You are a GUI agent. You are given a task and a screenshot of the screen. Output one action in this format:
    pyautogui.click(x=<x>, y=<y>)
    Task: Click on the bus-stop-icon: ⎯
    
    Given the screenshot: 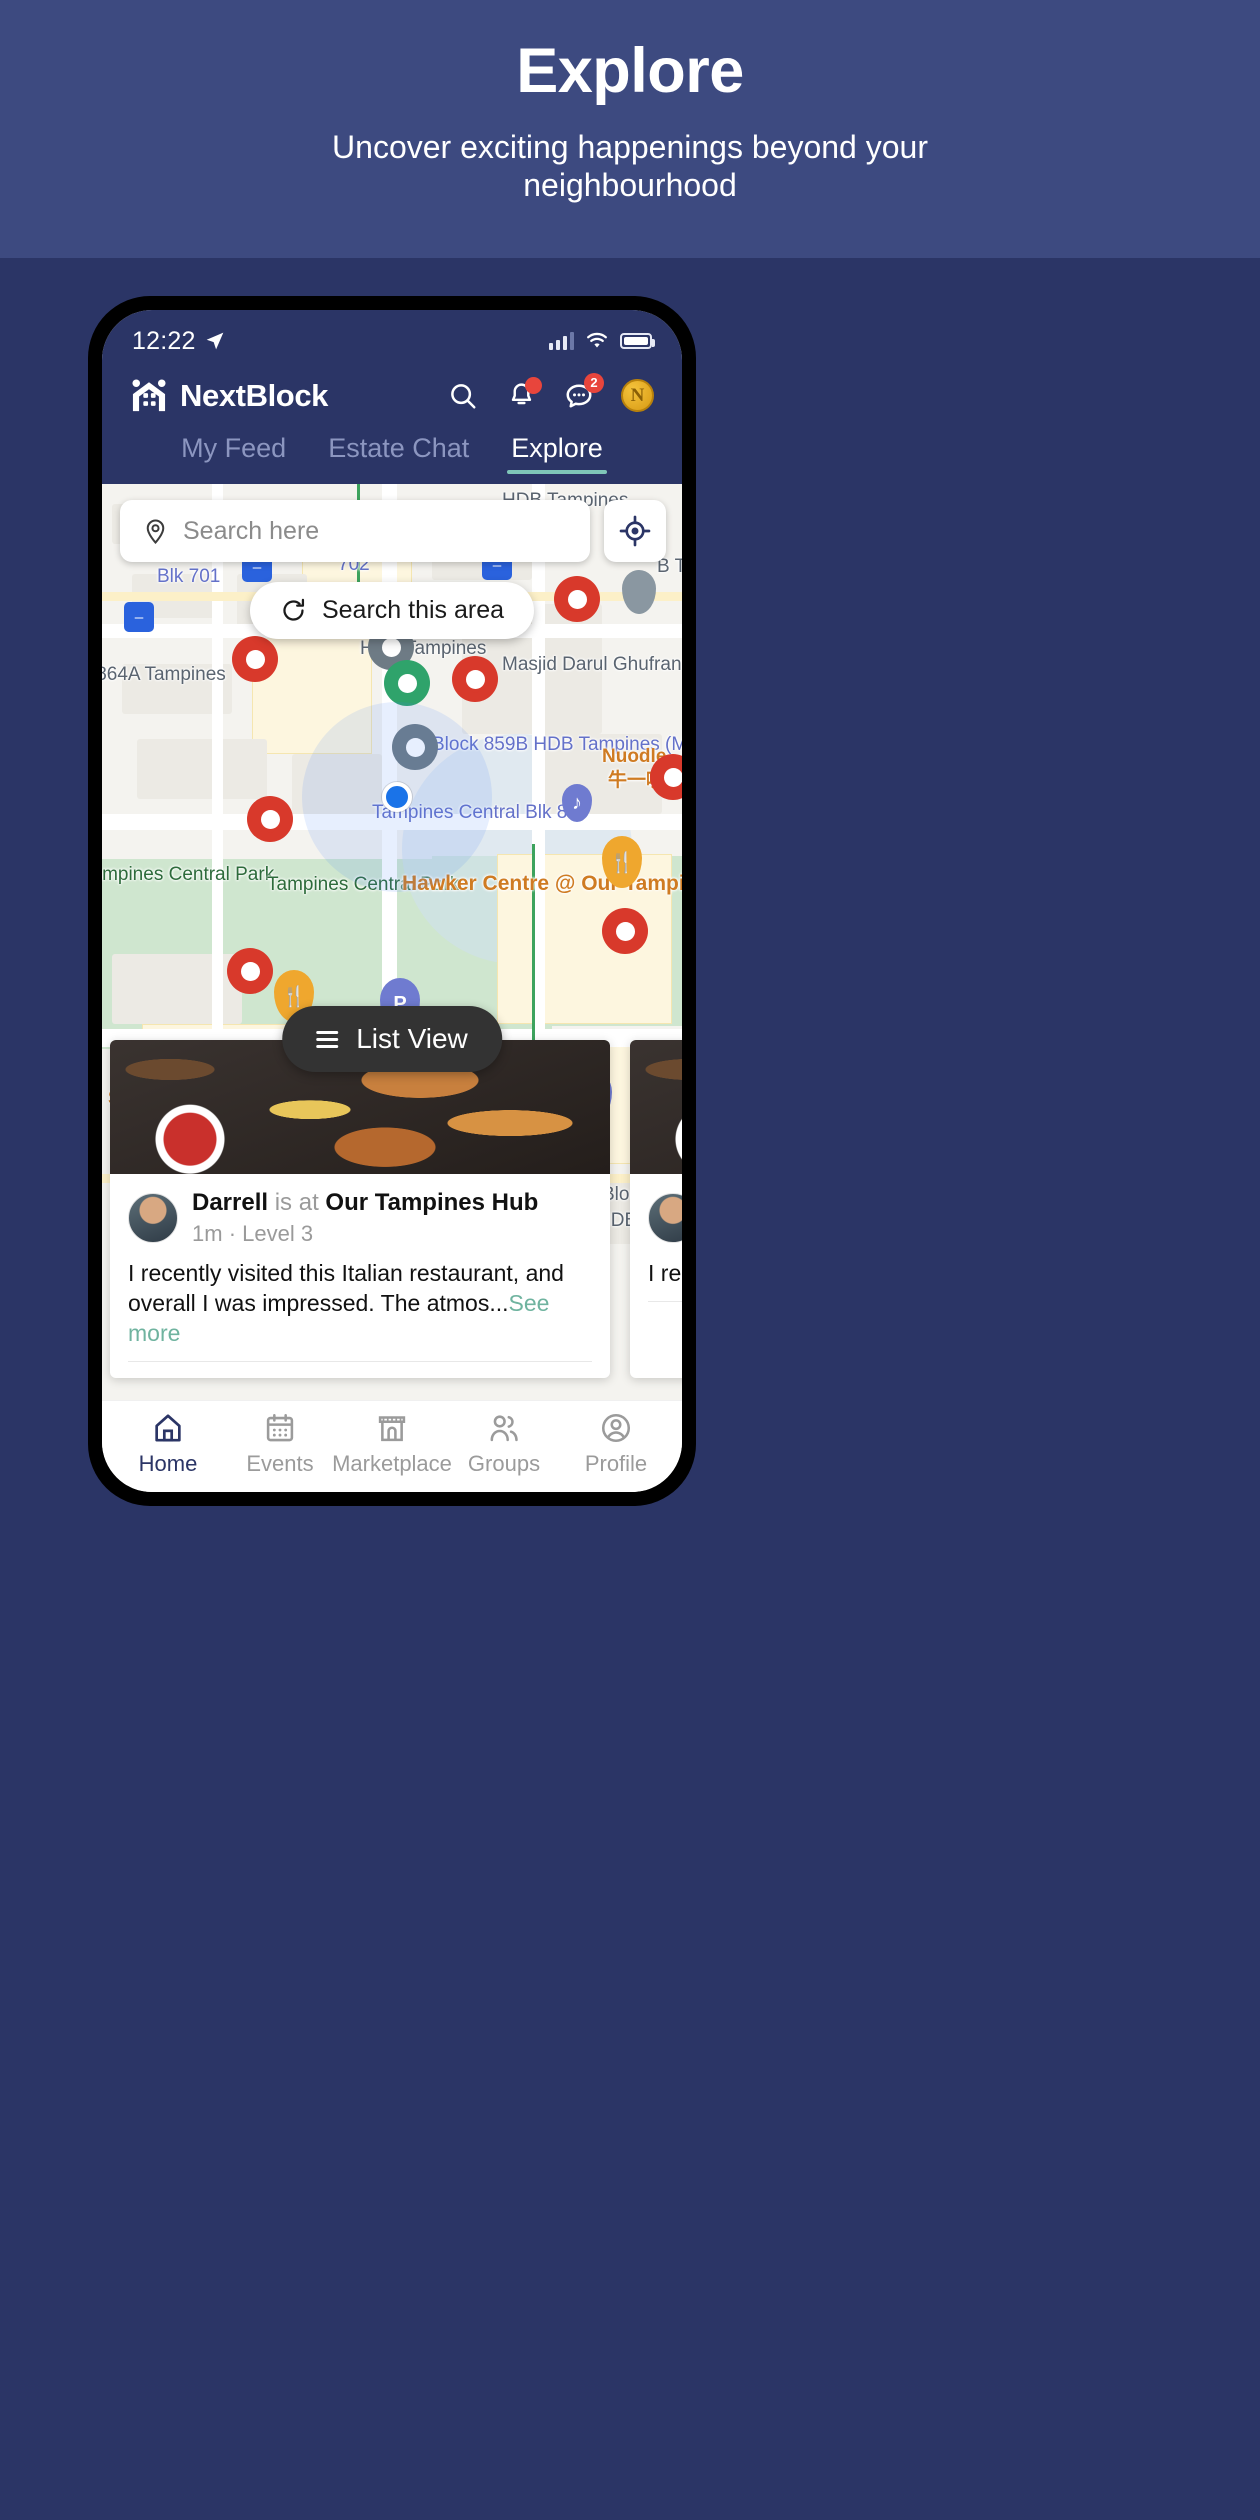 What is the action you would take?
    pyautogui.click(x=139, y=617)
    